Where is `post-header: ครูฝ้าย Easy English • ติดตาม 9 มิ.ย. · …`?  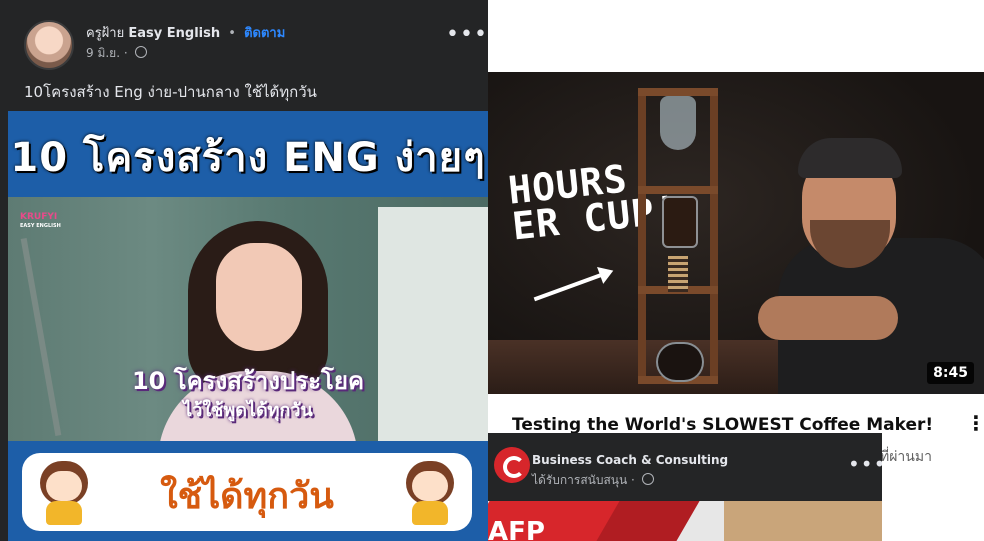 post-header: ครูฝ้าย Easy English • ติดตาม 9 มิ.ย. · … is located at coordinates (244, 55).